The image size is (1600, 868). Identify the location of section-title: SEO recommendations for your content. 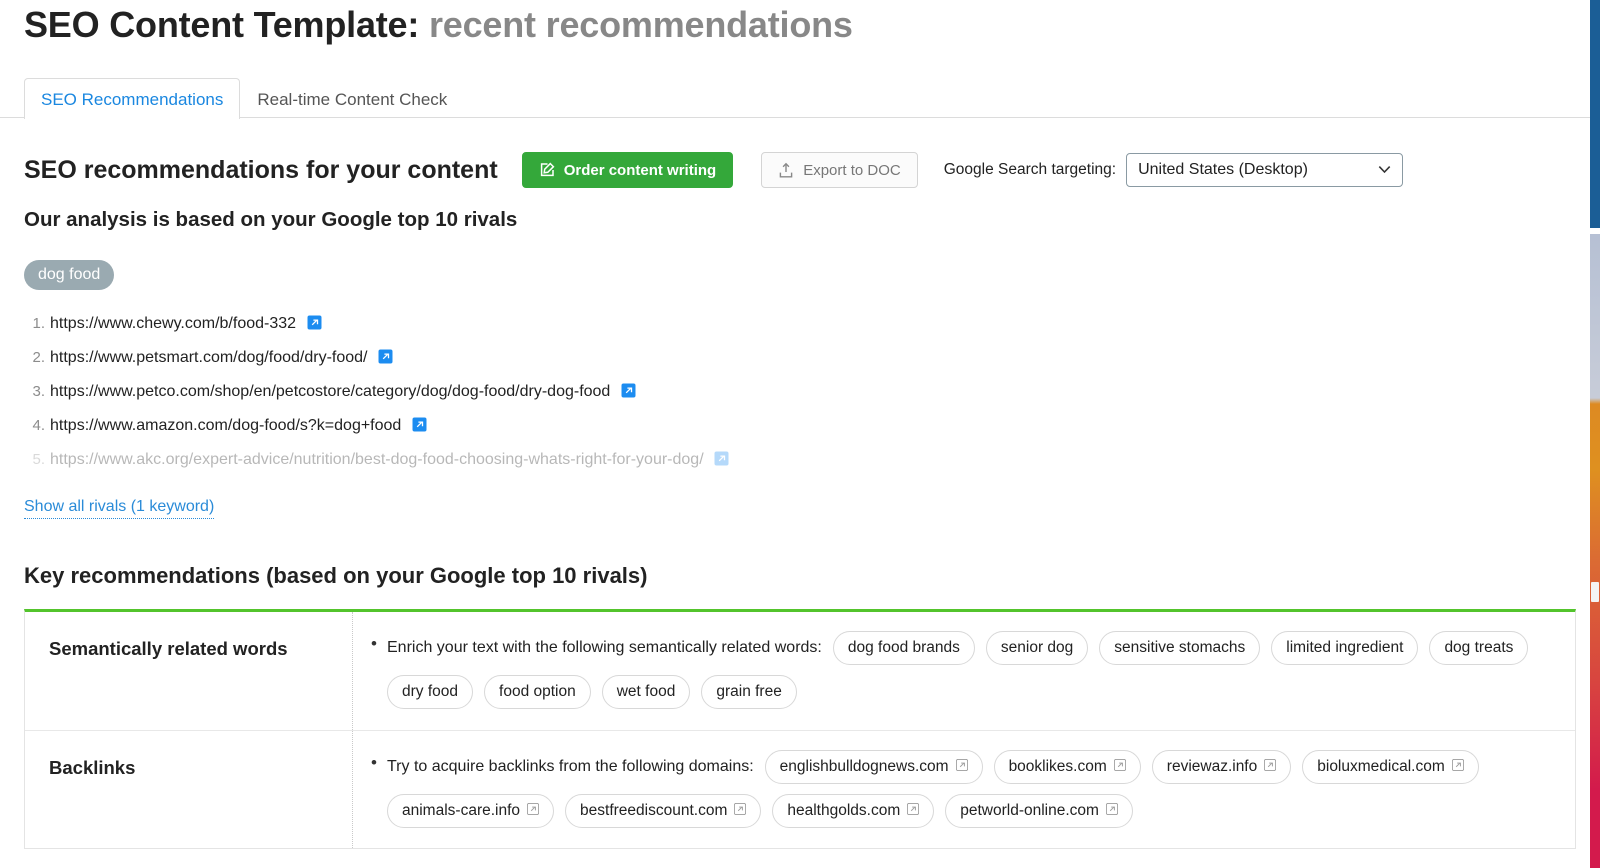
(261, 169).